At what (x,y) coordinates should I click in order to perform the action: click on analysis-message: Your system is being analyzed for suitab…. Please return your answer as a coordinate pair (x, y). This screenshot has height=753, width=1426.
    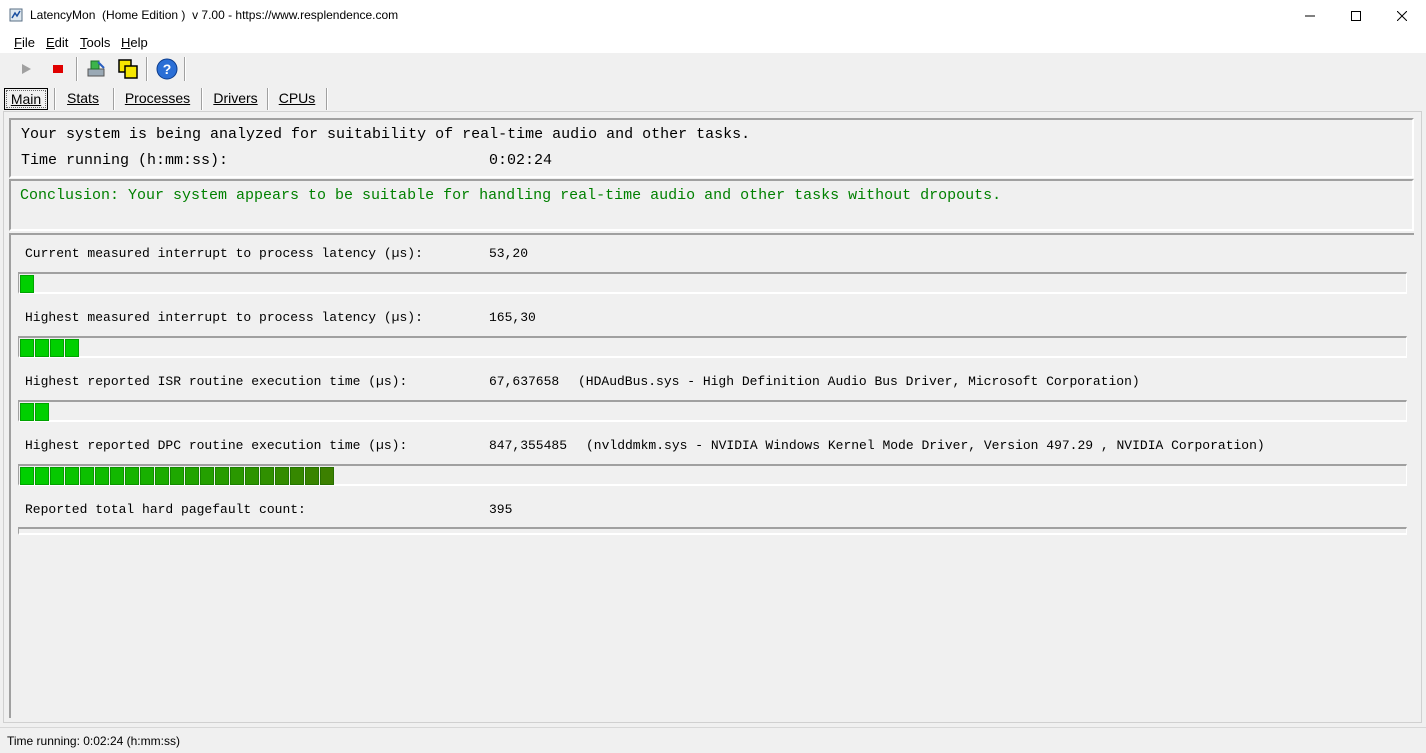
    Looking at the image, I should click on (386, 134).